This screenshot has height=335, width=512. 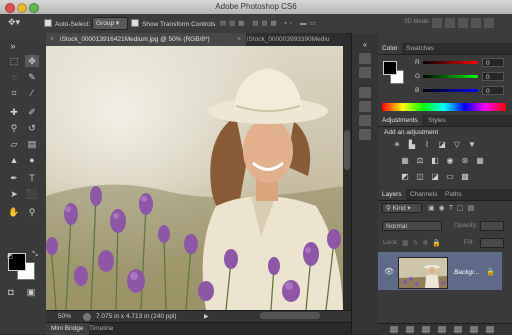 I want to click on lasso-tool-icon: ◌, so click(x=14, y=77).